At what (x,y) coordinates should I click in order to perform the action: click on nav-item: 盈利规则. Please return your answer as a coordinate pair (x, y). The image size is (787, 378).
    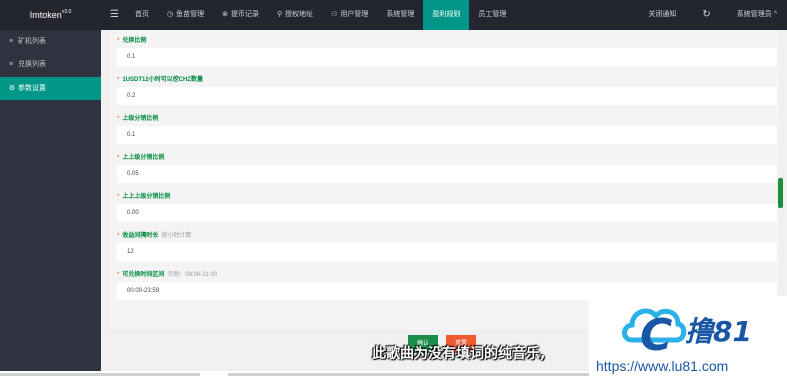
    Looking at the image, I should click on (446, 15).